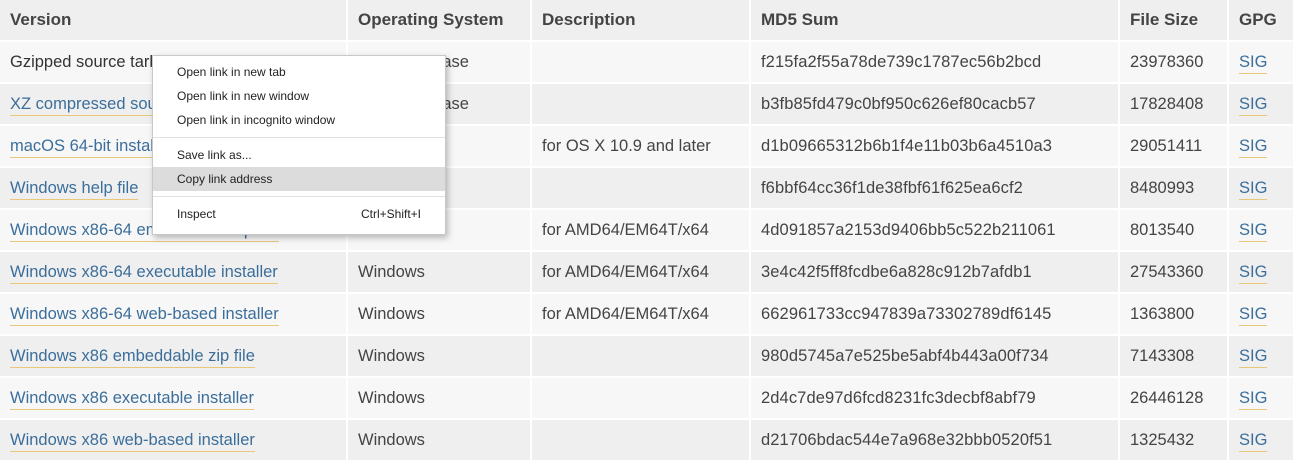  I want to click on file-size-cell: 8480993, so click(1174, 189).